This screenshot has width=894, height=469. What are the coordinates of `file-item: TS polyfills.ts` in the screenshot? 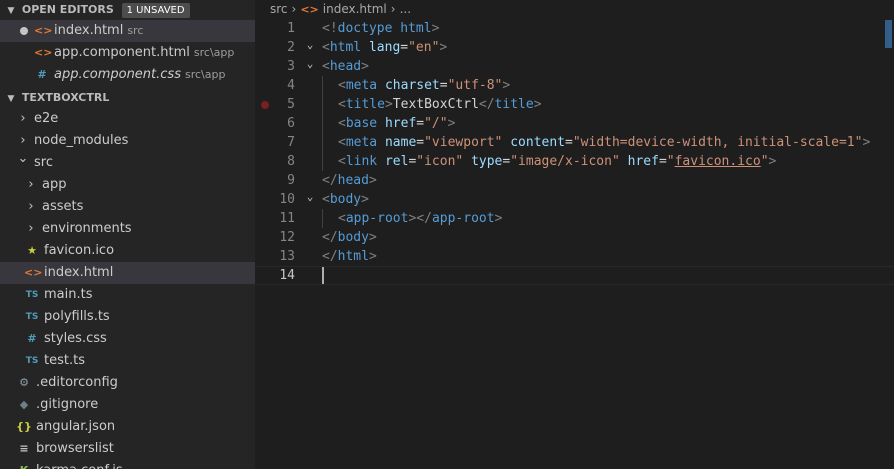 It's located at (127, 317).